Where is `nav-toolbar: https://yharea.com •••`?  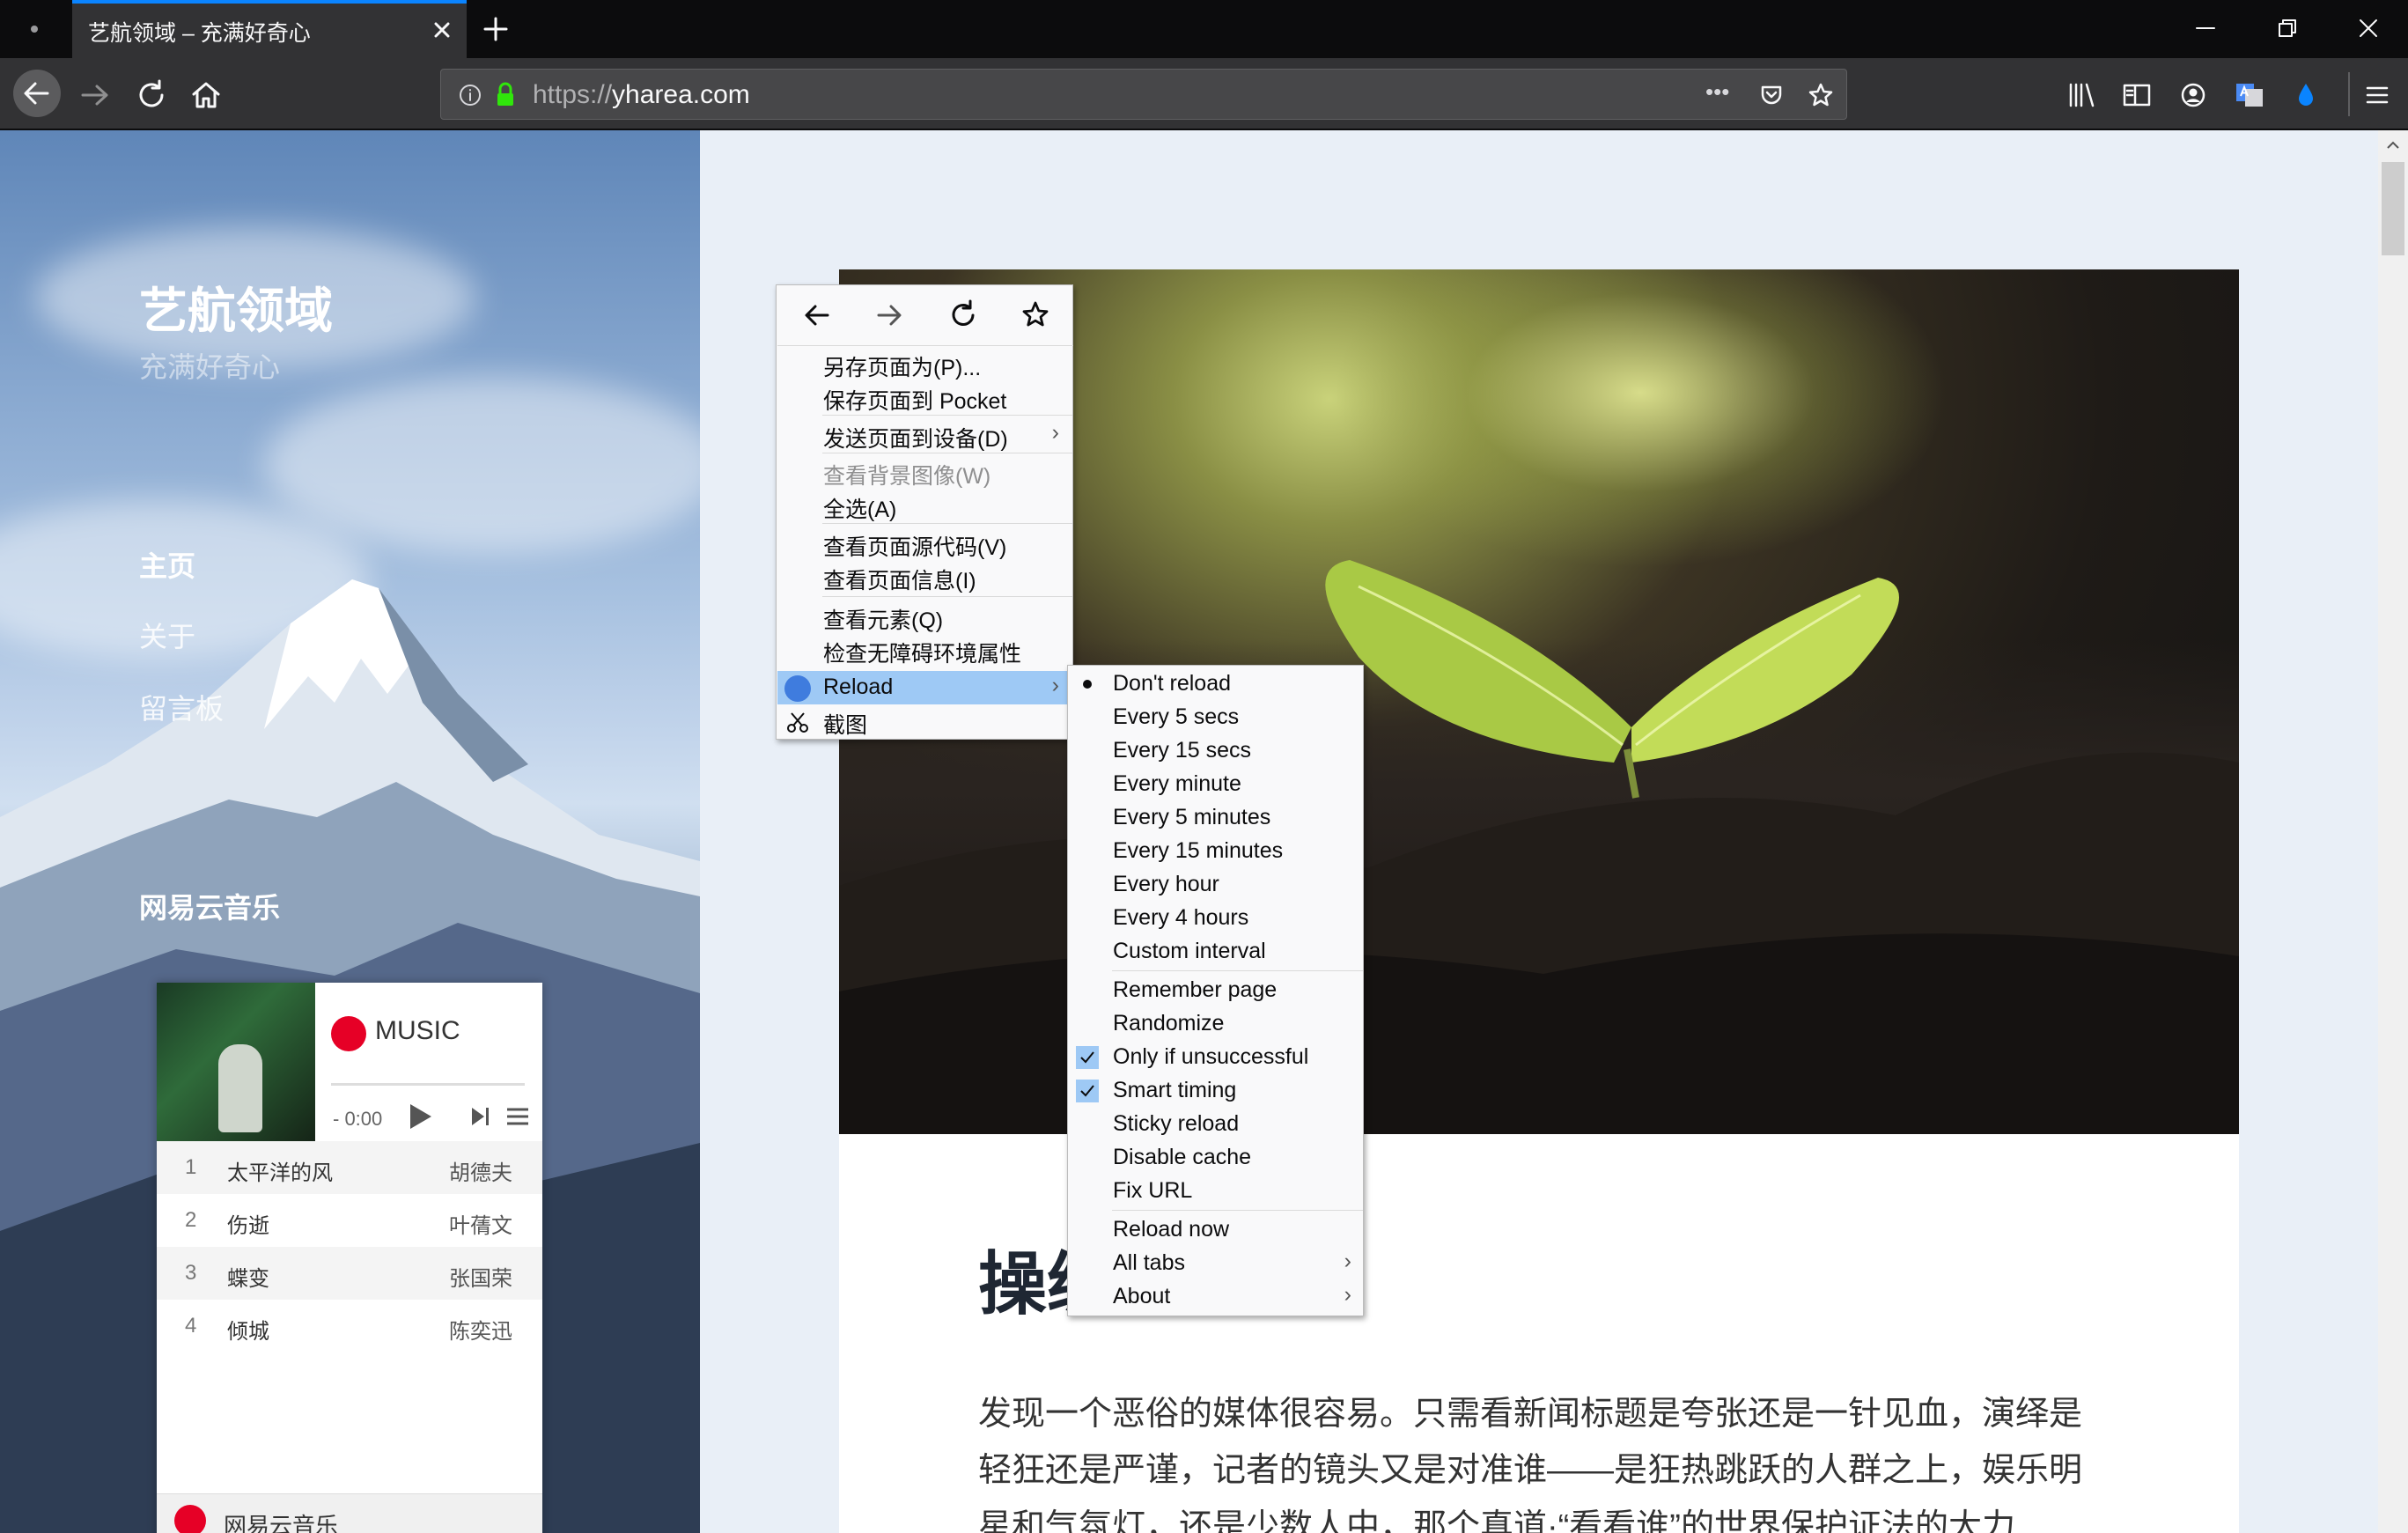
nav-toolbar: https://yharea.com ••• is located at coordinates (1204, 94).